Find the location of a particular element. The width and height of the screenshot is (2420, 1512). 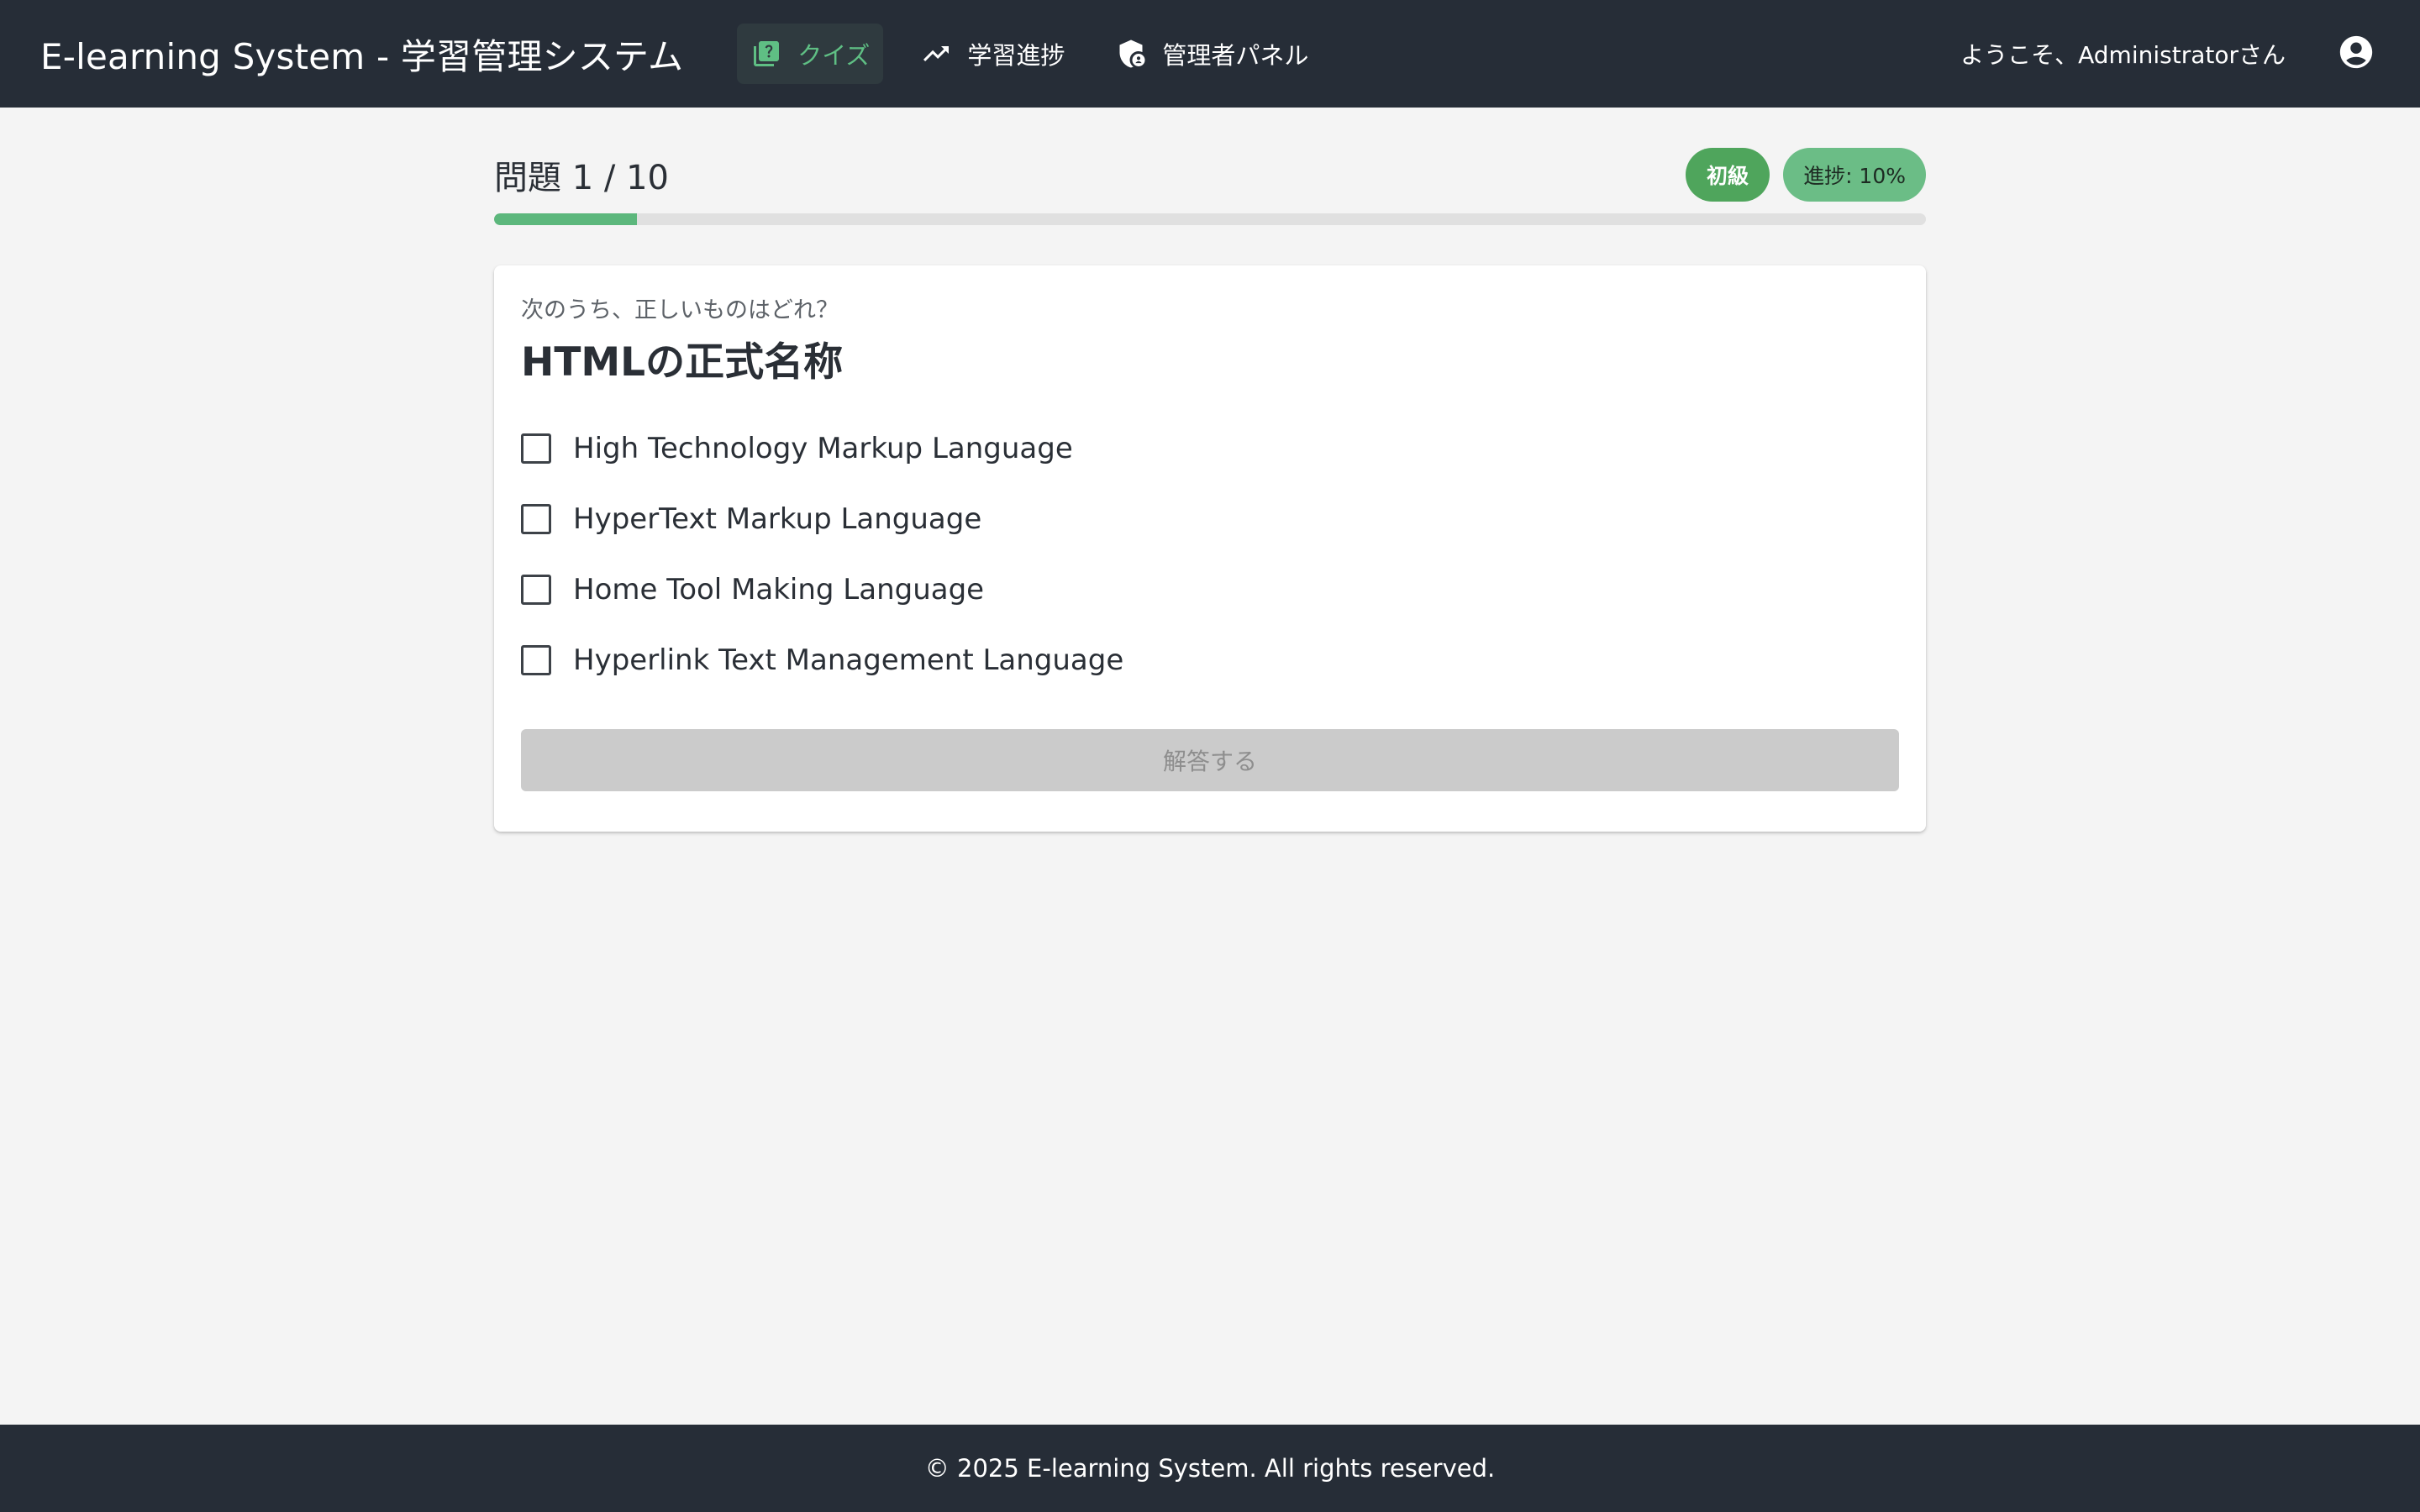

header-right: ようこそ、Administratorさん is located at coordinates (2170, 53).